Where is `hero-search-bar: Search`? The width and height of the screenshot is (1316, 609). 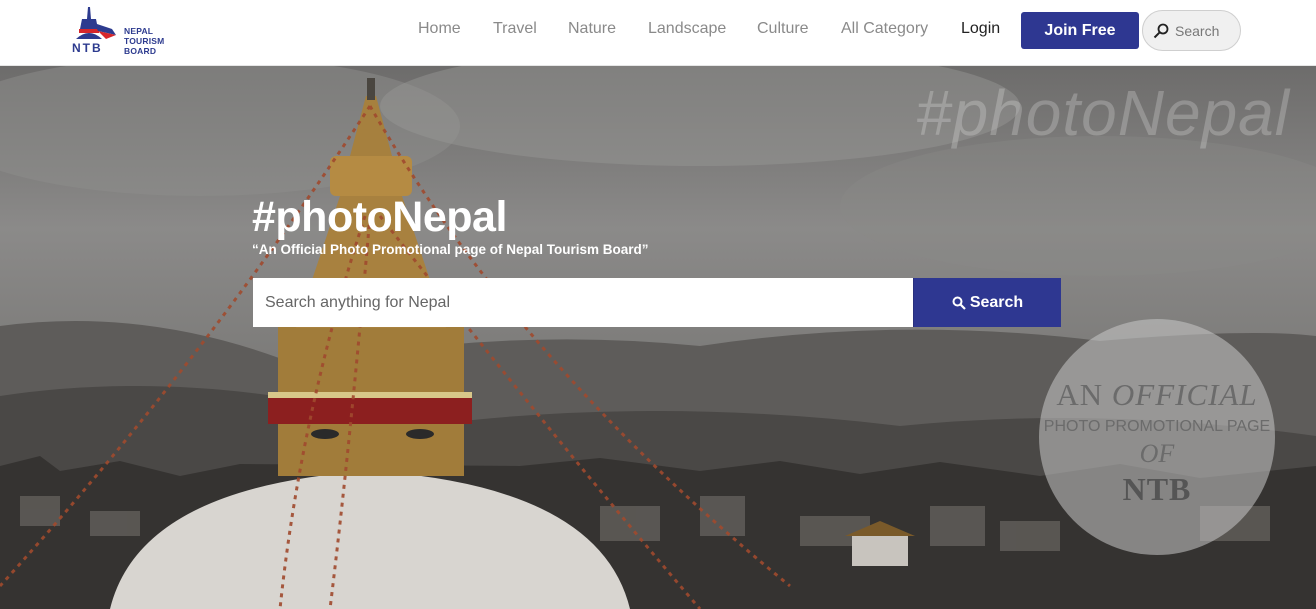 hero-search-bar: Search is located at coordinates (657, 302).